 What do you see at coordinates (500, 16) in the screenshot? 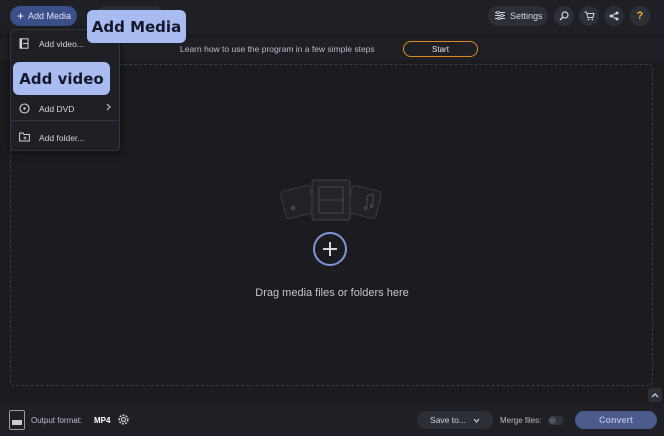
I see `sliders-icon` at bounding box center [500, 16].